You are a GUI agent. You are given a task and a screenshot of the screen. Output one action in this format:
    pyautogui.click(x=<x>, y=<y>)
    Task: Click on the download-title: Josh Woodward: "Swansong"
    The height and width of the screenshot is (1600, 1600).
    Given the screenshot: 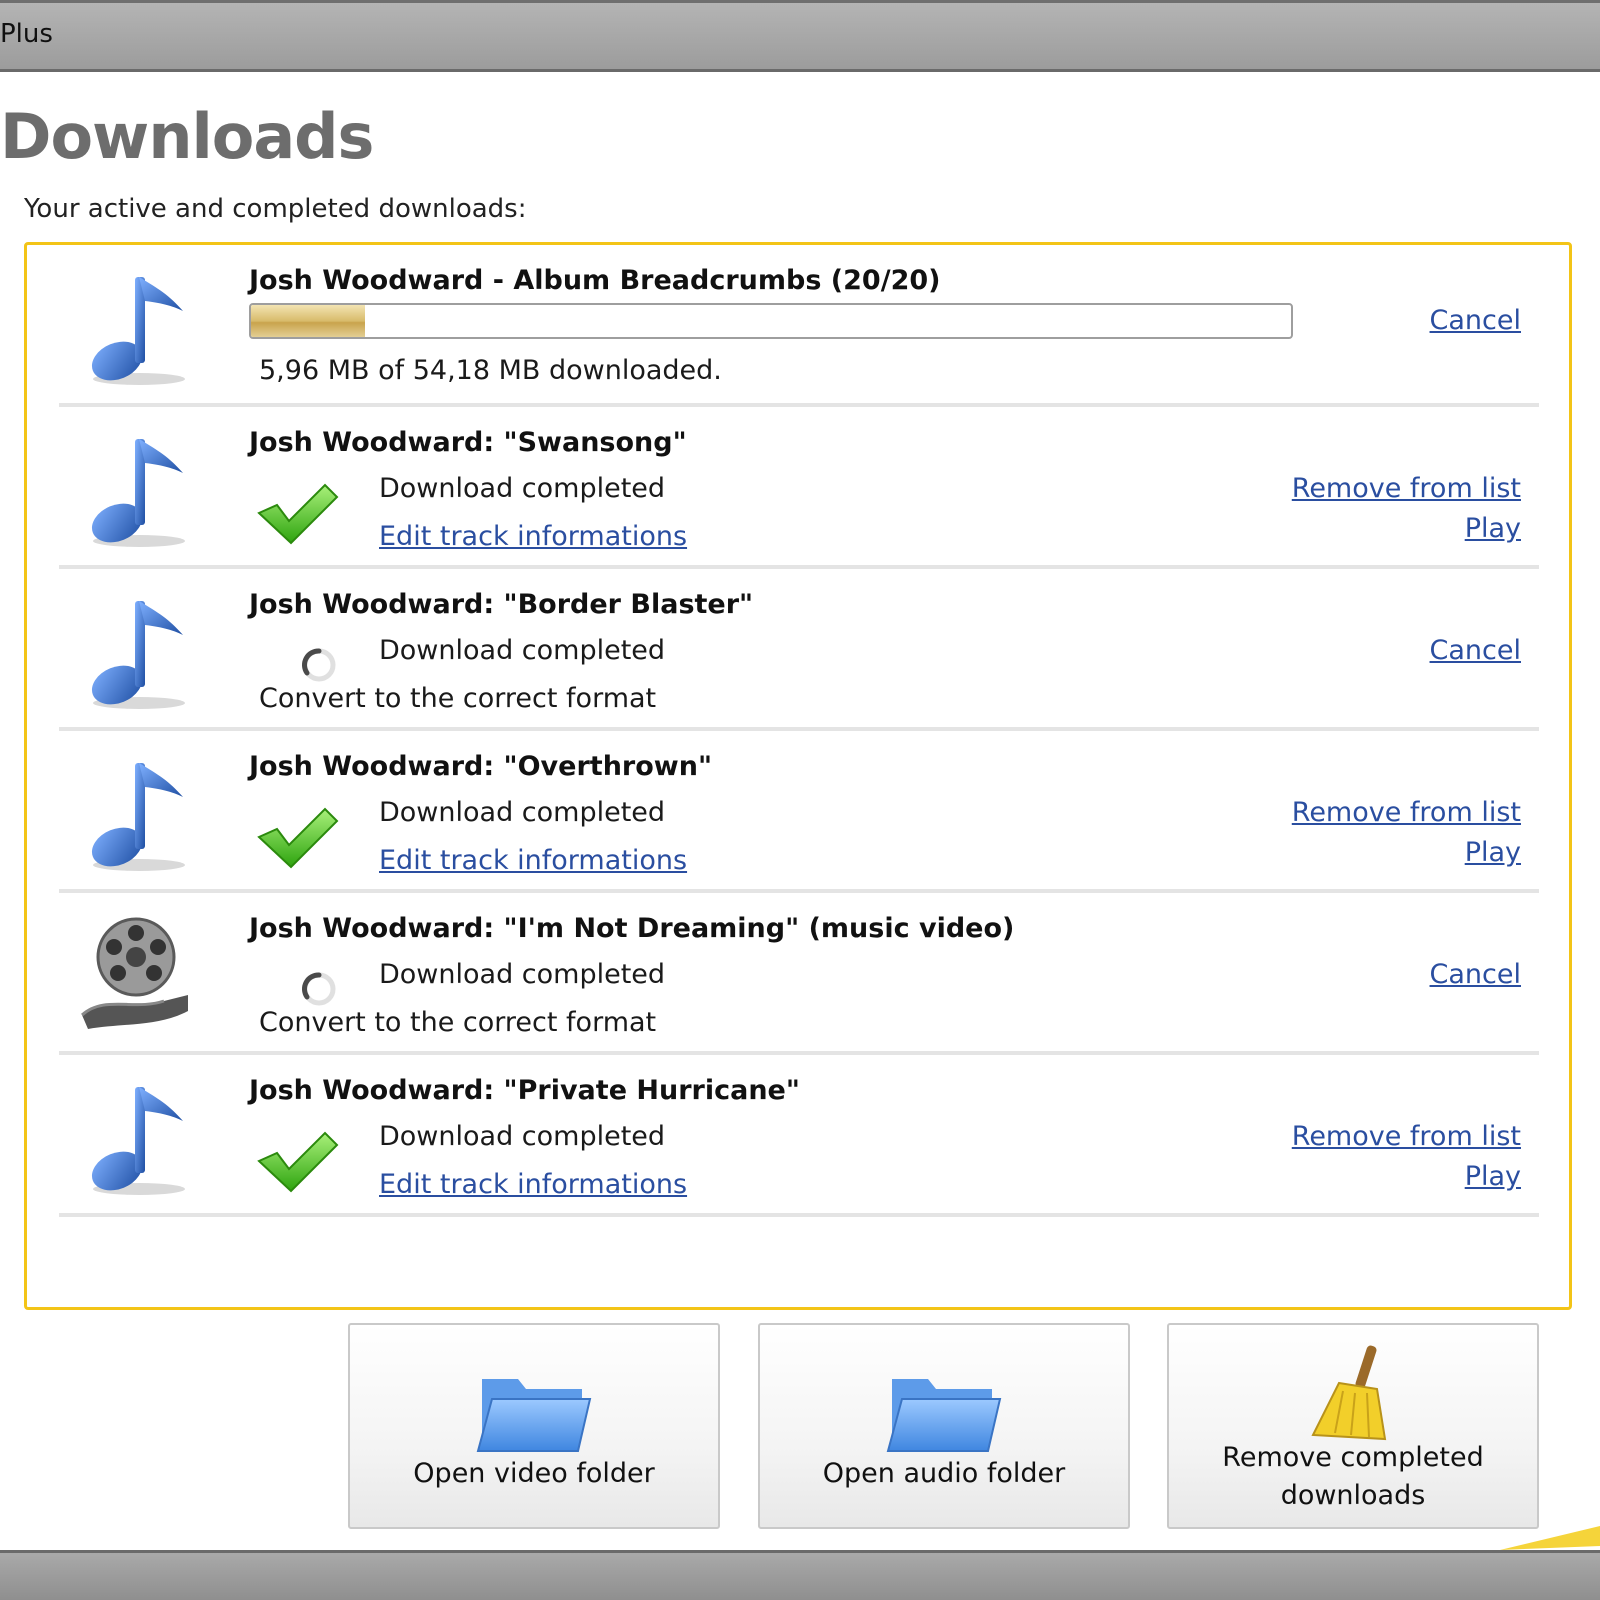 What is the action you would take?
    pyautogui.click(x=468, y=442)
    